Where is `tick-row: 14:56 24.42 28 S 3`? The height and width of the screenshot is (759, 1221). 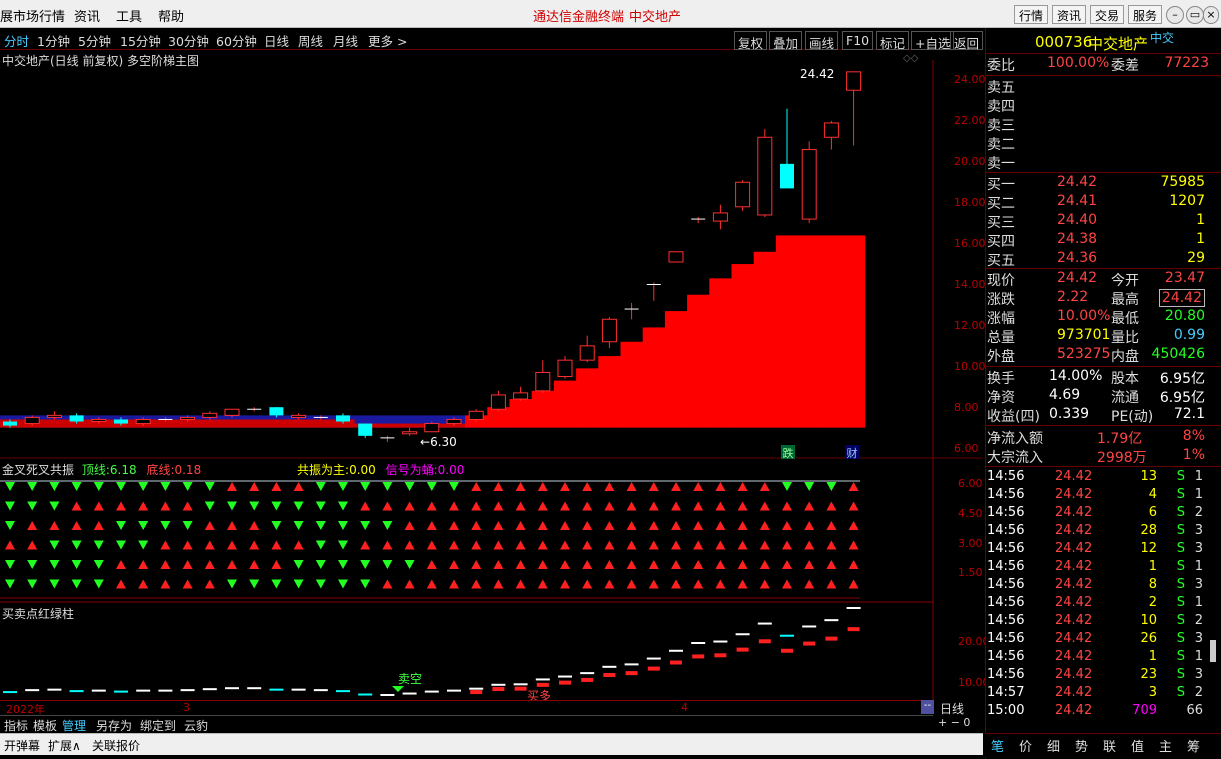 tick-row: 14:56 24.42 28 S 3 is located at coordinates (1098, 532).